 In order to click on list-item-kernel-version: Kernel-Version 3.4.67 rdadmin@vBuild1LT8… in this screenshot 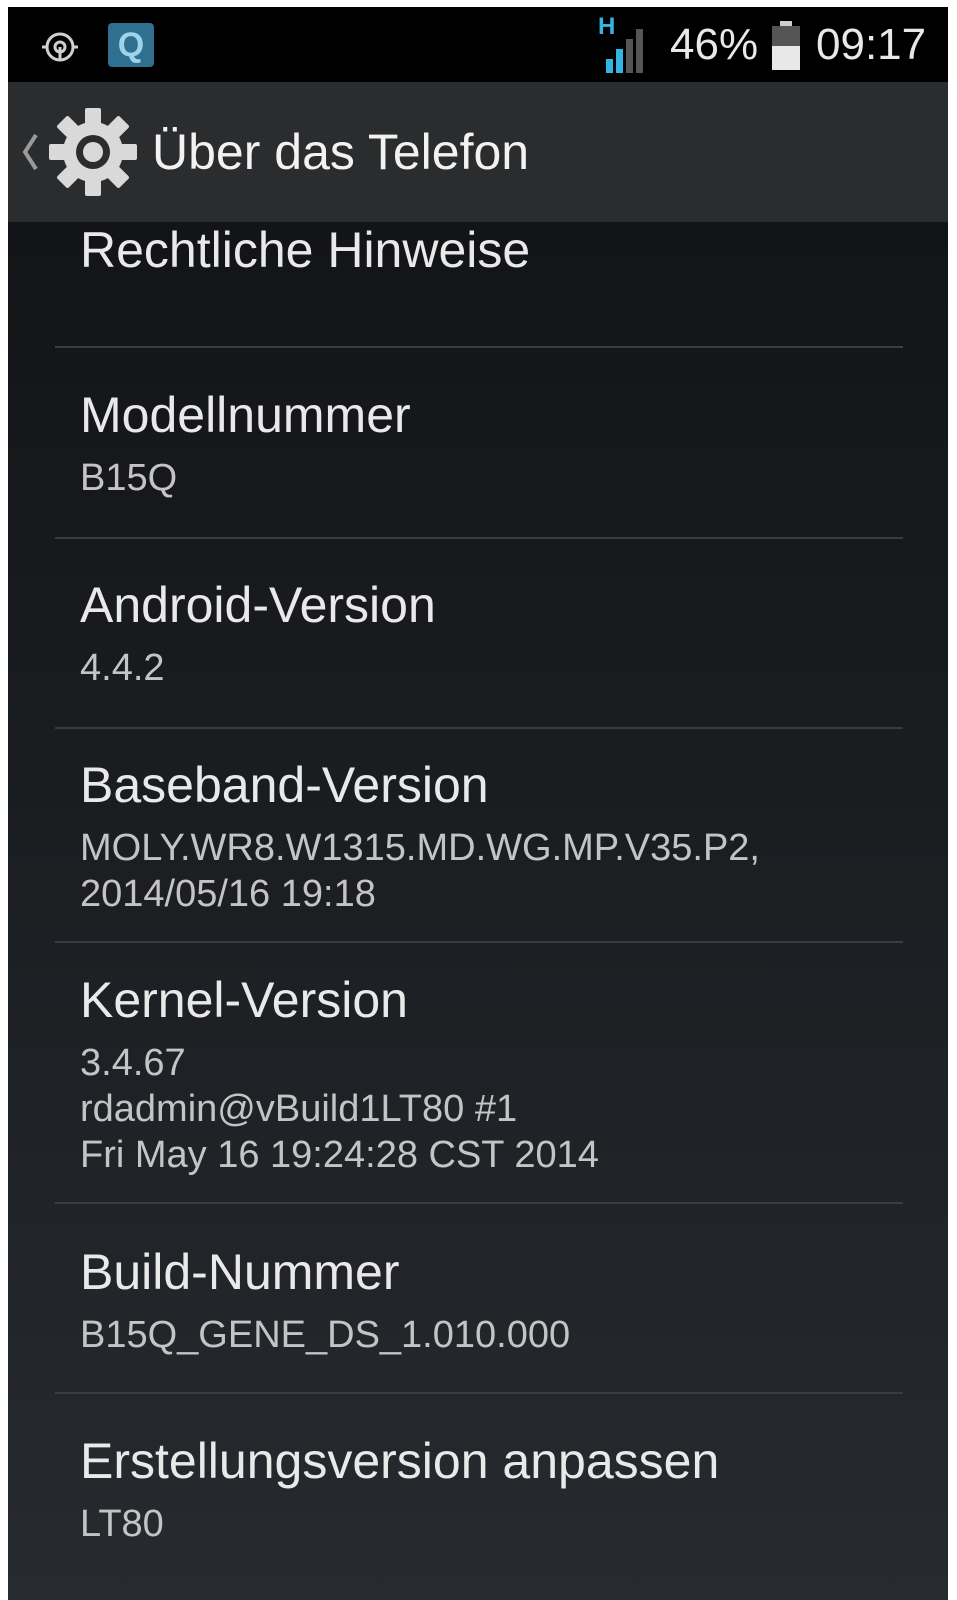, I will do `click(339, 1075)`.